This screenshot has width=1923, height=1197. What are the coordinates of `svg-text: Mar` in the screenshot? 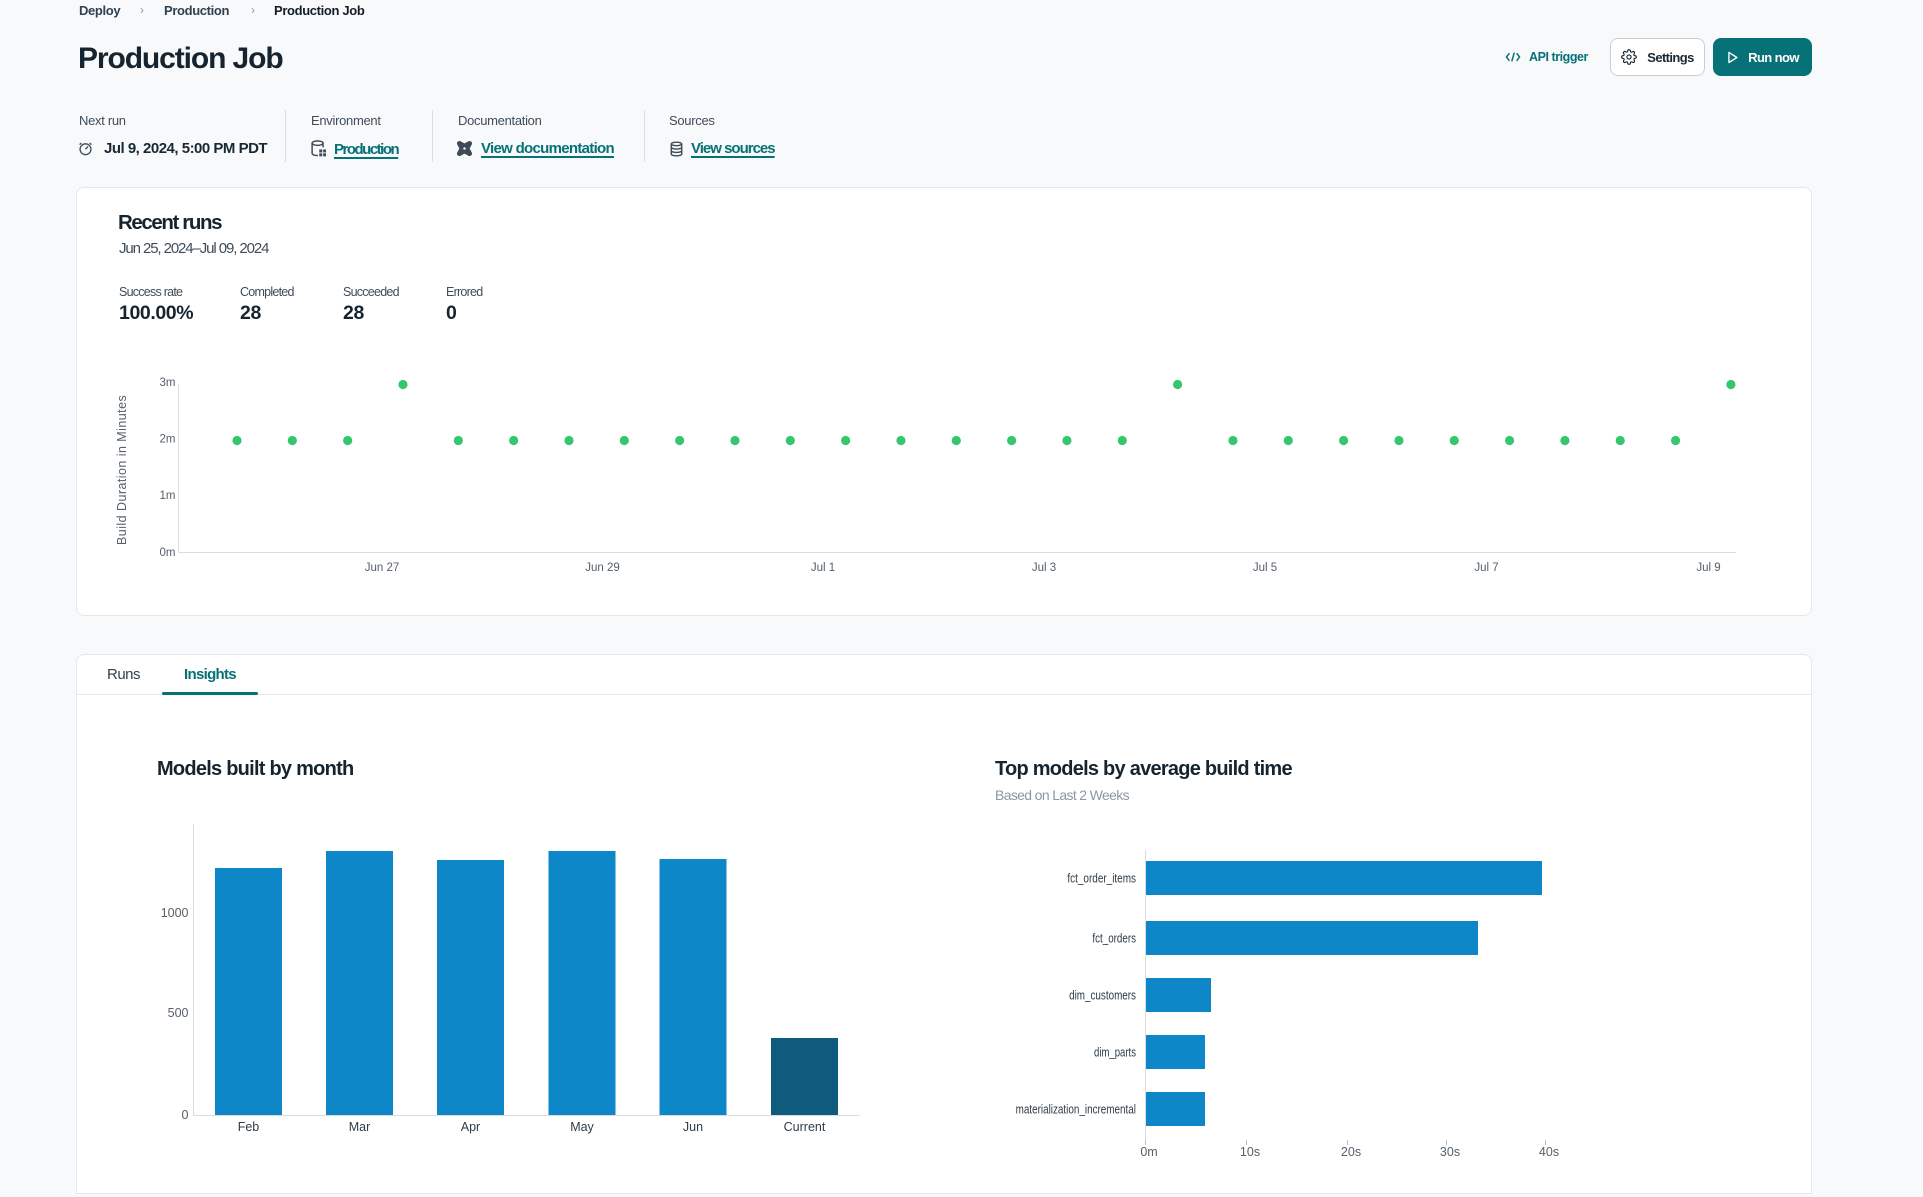 It's located at (360, 1127).